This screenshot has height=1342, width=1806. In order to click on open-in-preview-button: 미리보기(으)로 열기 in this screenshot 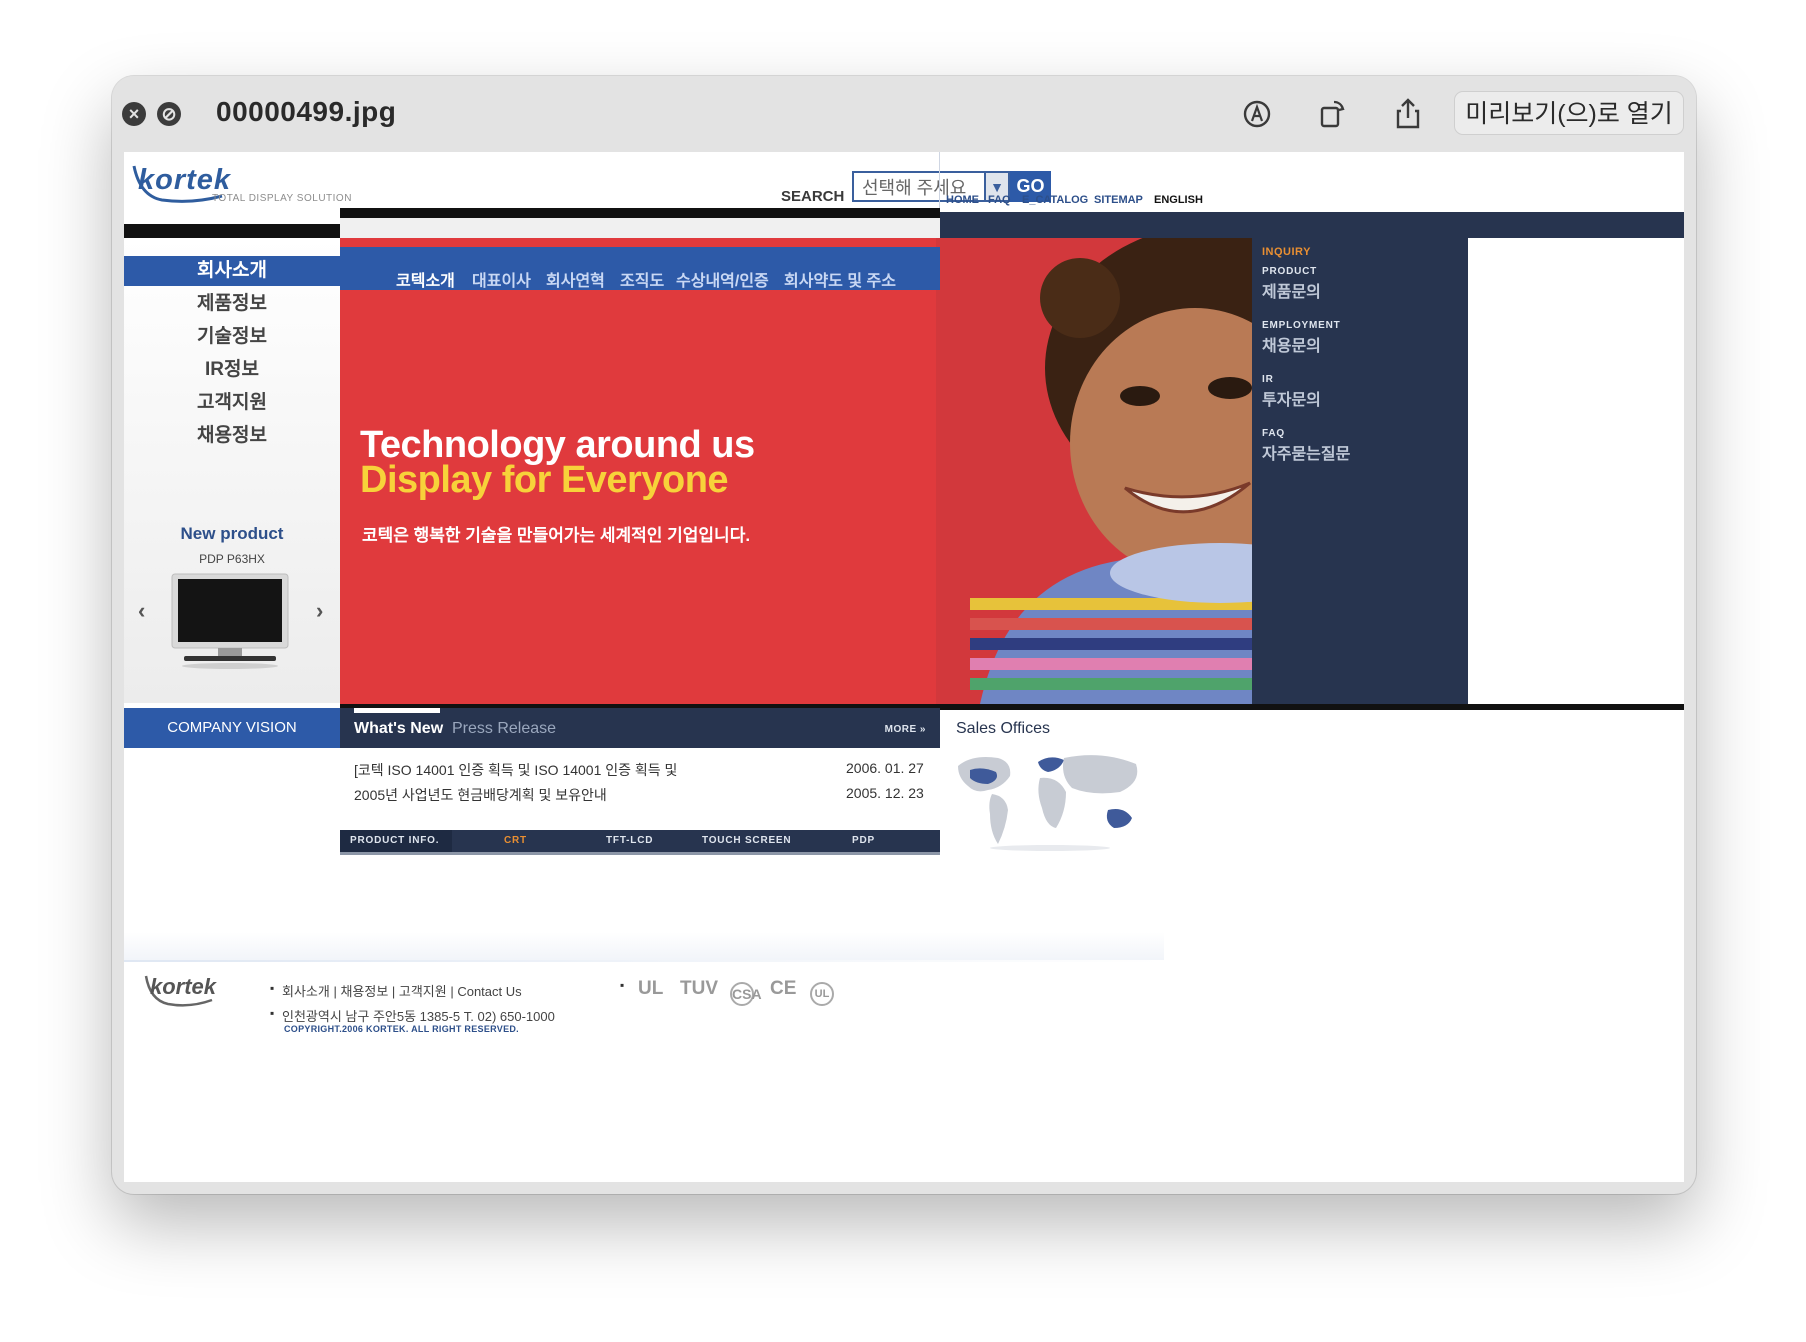, I will do `click(1569, 113)`.